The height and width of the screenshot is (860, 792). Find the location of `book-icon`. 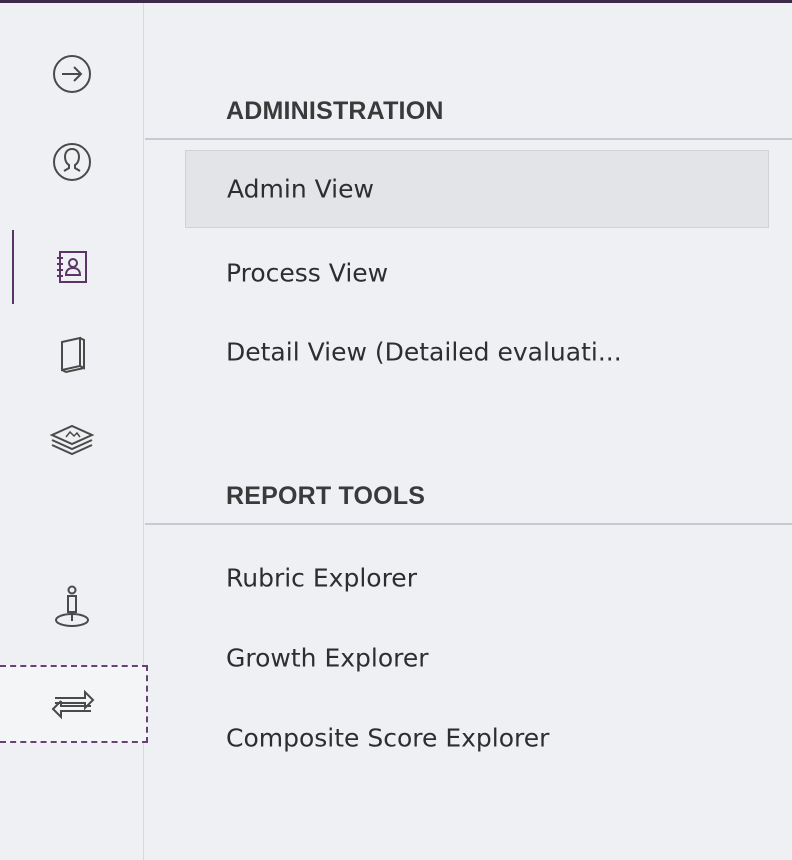

book-icon is located at coordinates (73, 355).